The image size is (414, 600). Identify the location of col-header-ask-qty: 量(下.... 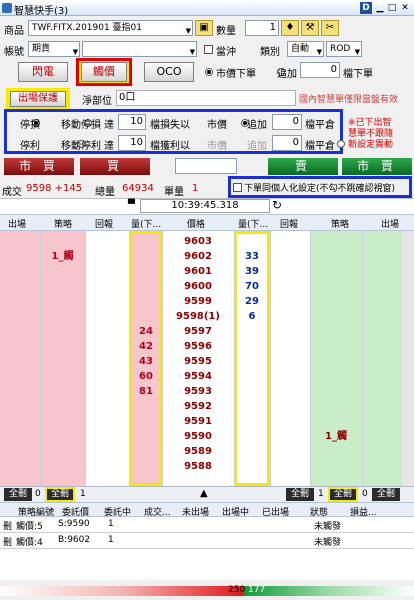
(253, 223).